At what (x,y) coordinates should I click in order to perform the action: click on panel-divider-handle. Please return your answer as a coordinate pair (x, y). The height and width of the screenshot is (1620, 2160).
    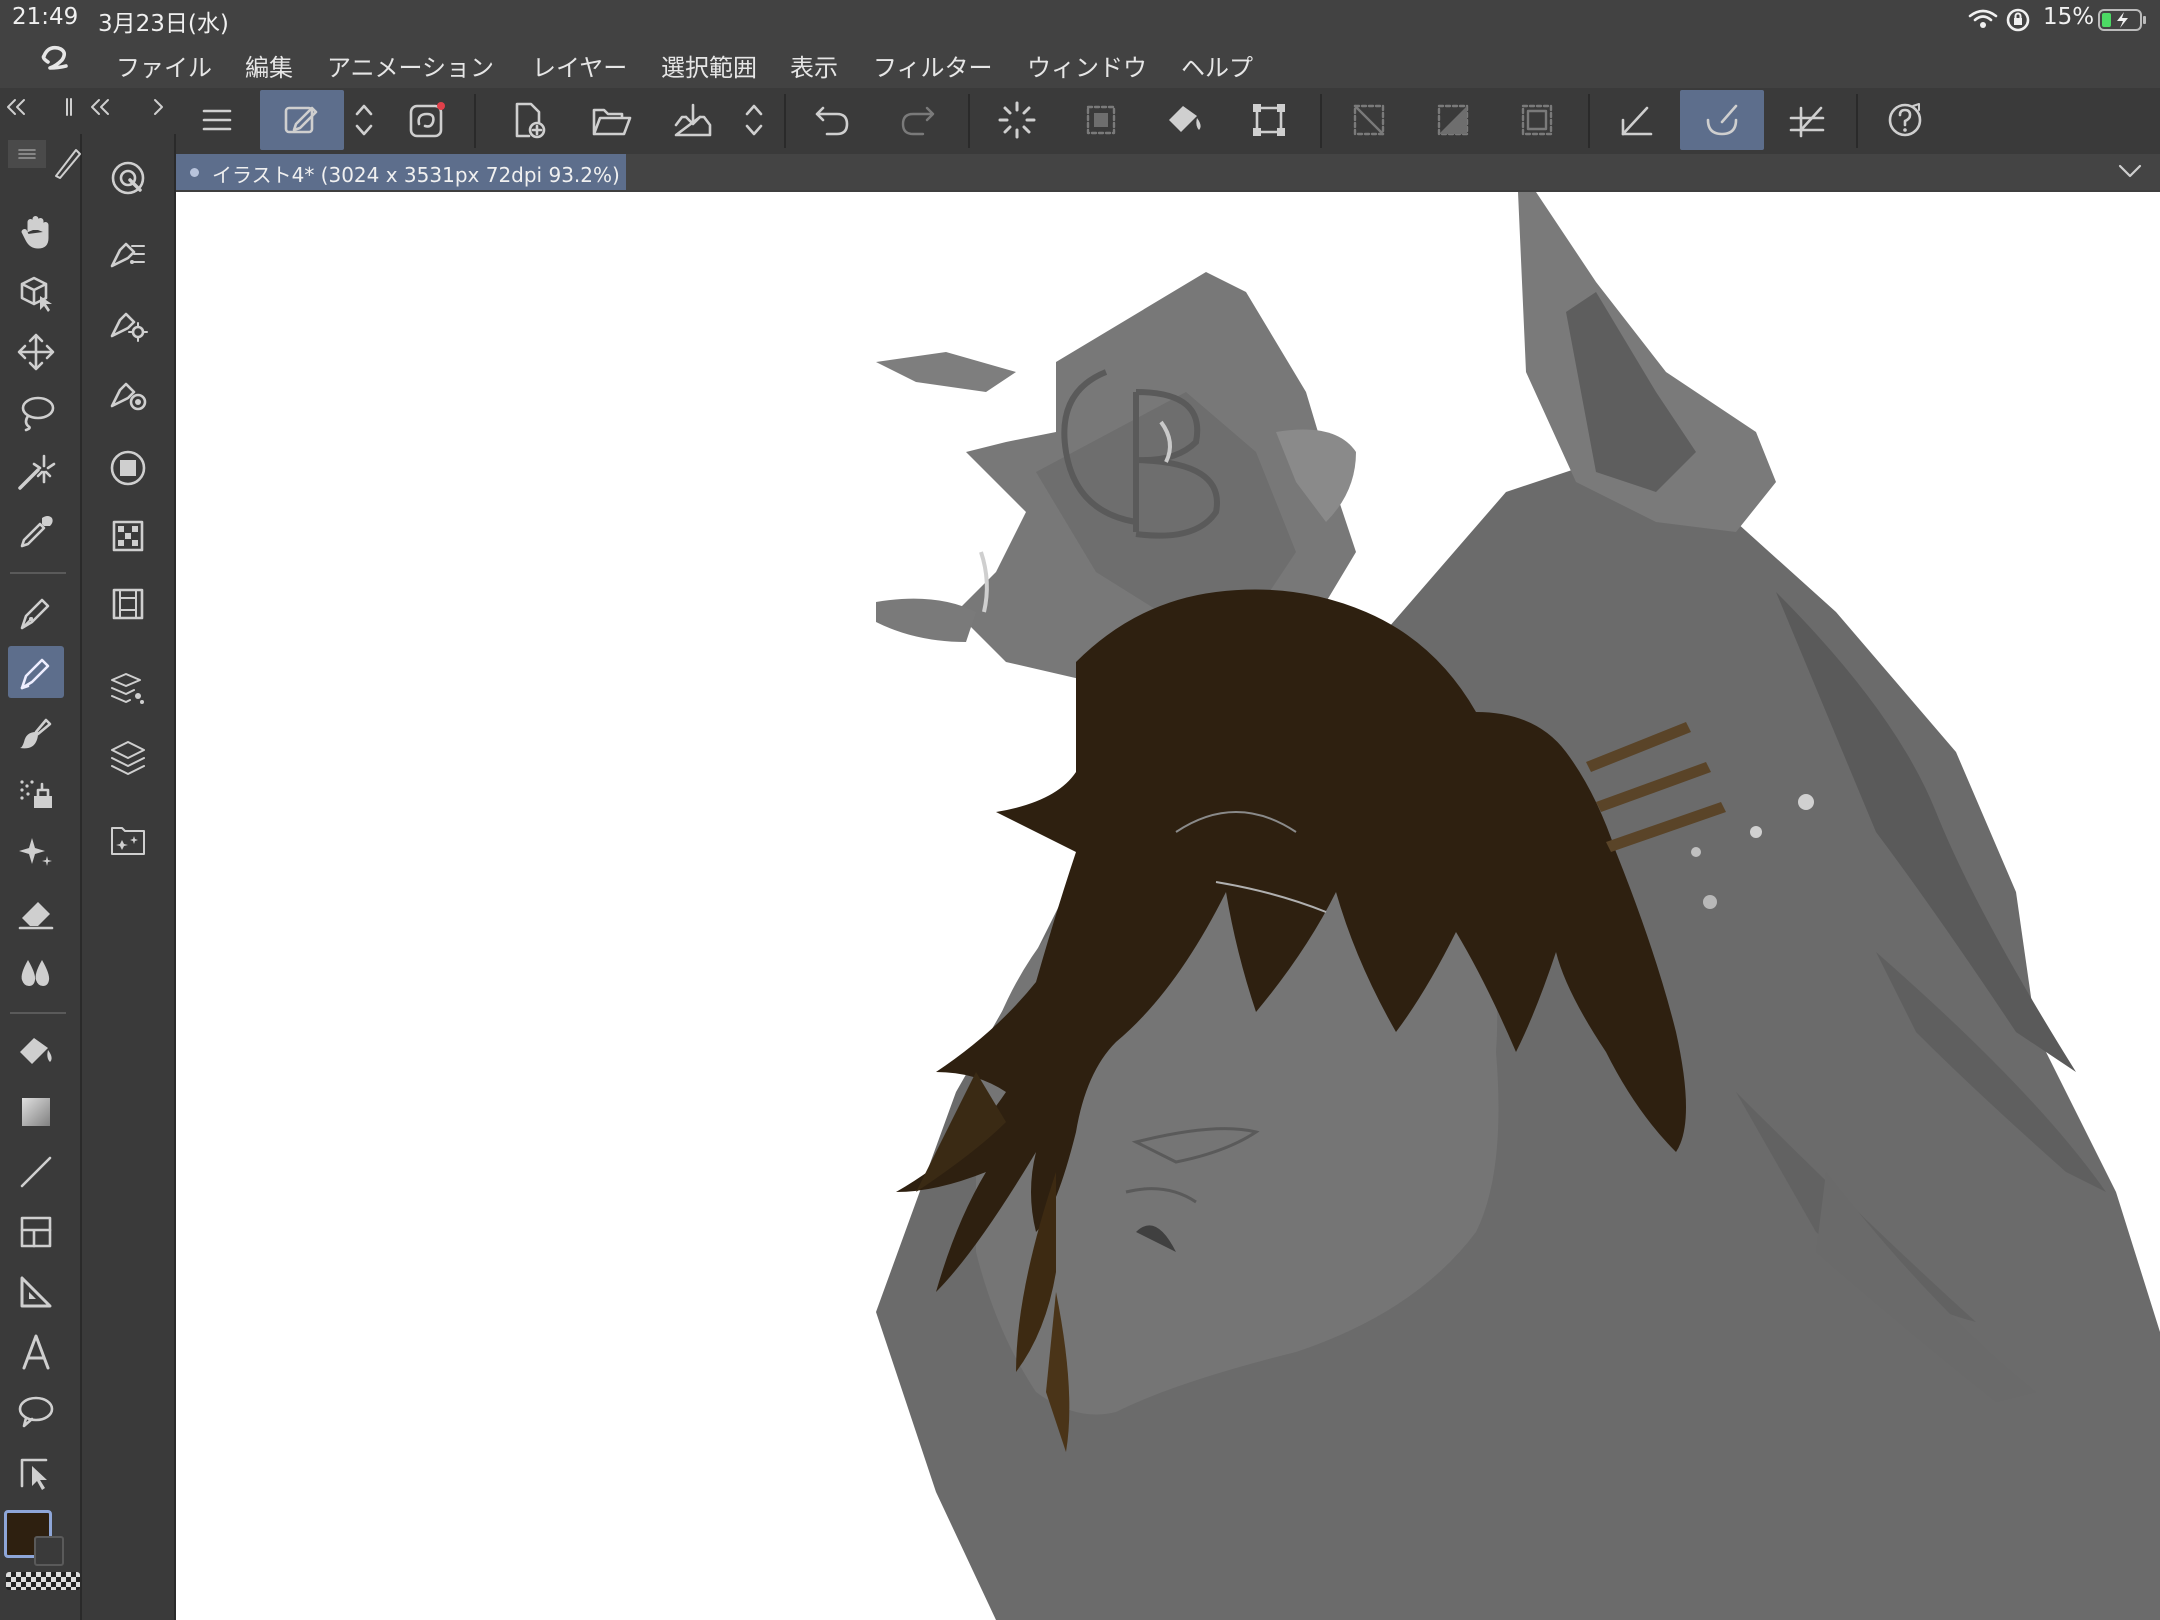
    Looking at the image, I should click on (69, 107).